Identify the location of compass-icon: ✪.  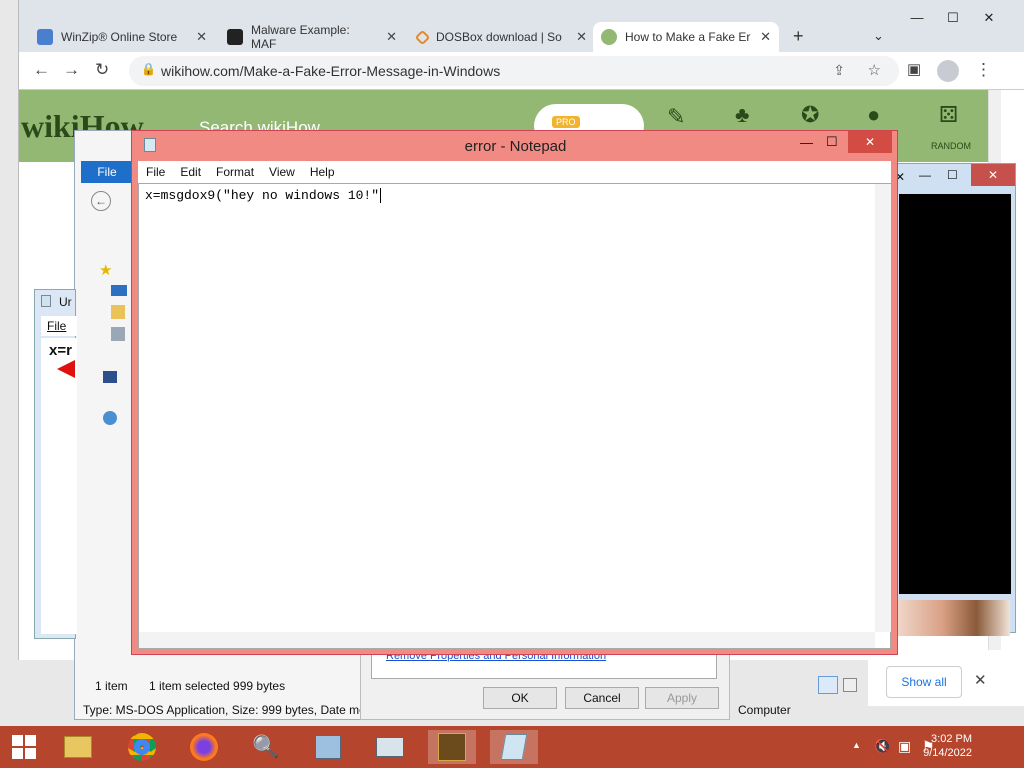
(810, 115).